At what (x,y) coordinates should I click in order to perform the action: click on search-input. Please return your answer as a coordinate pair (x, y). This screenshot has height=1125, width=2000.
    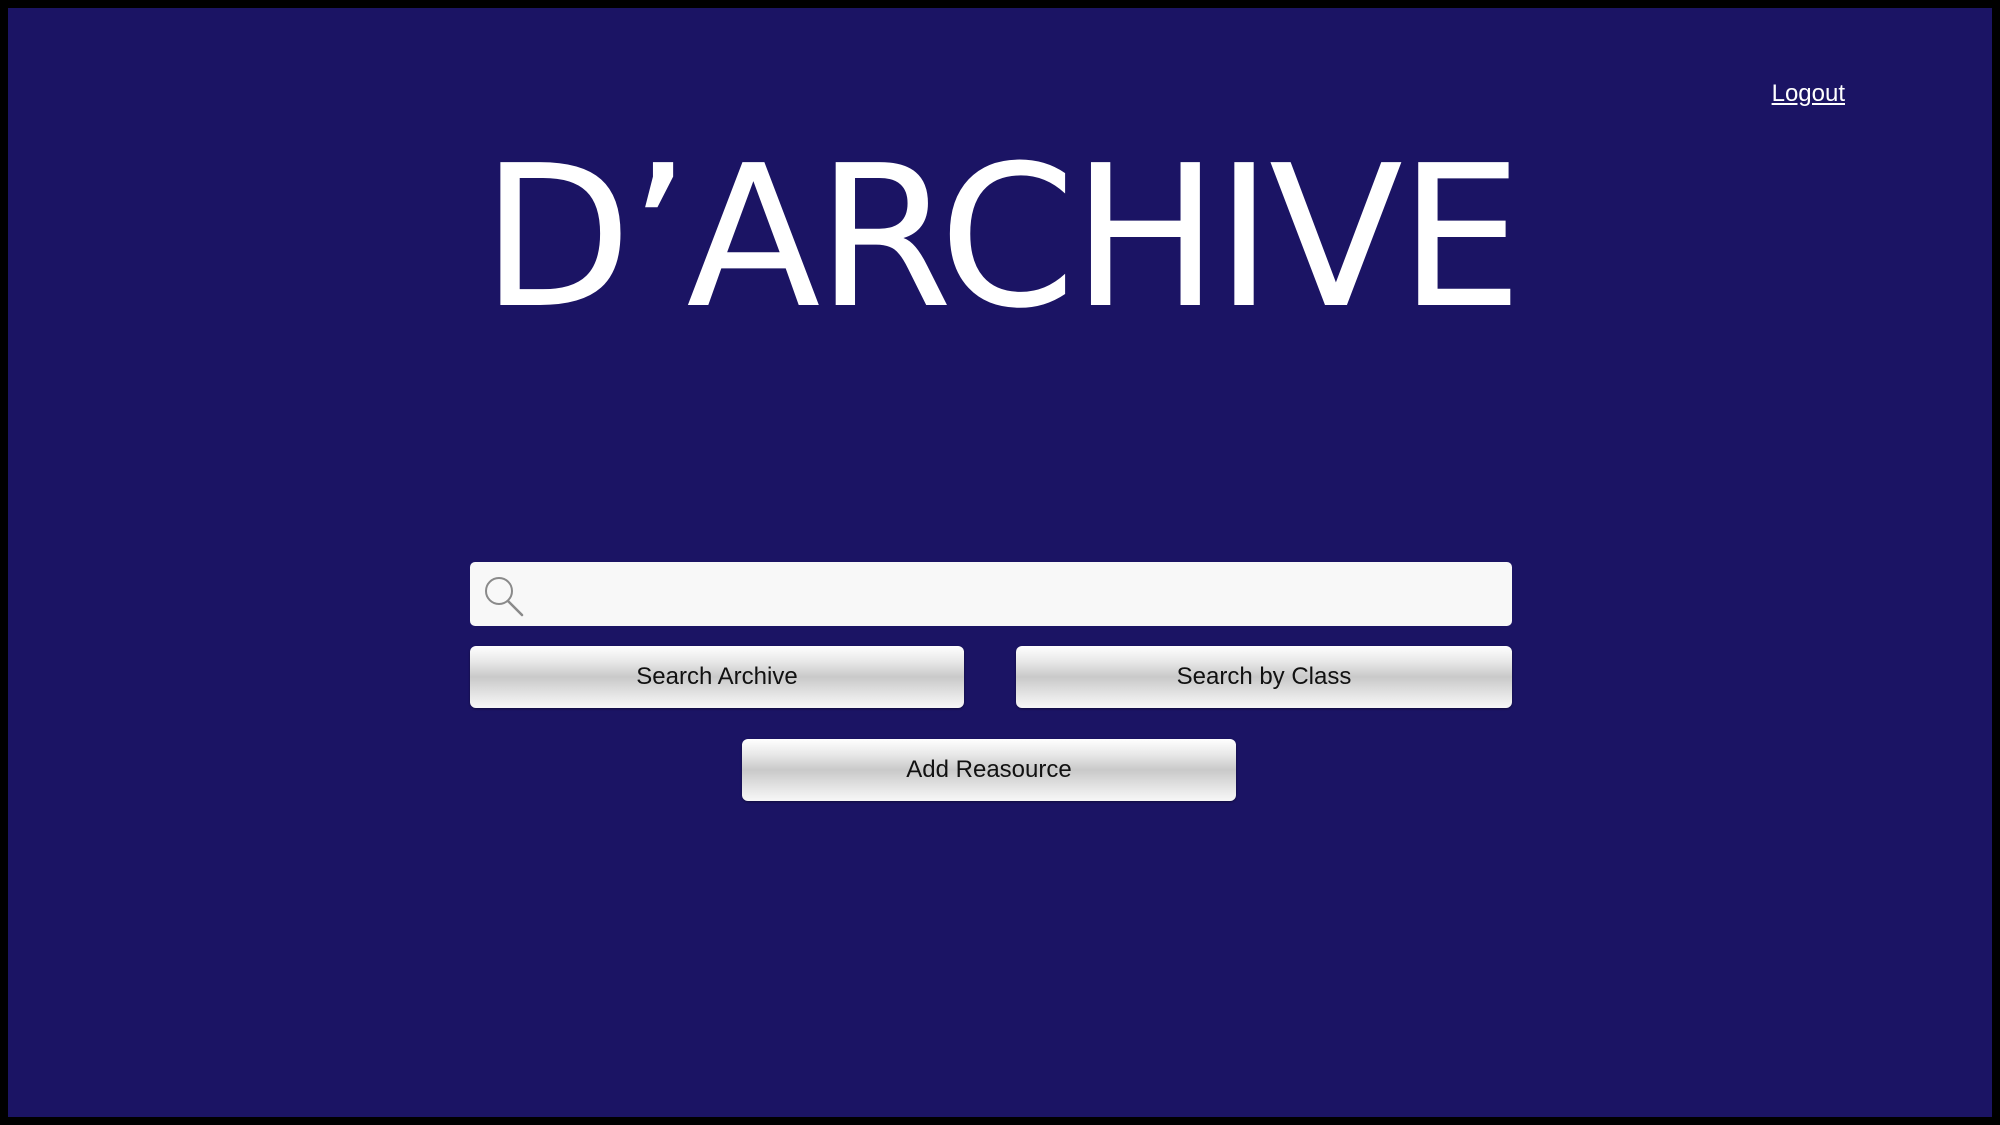
    Looking at the image, I should click on (1016, 595).